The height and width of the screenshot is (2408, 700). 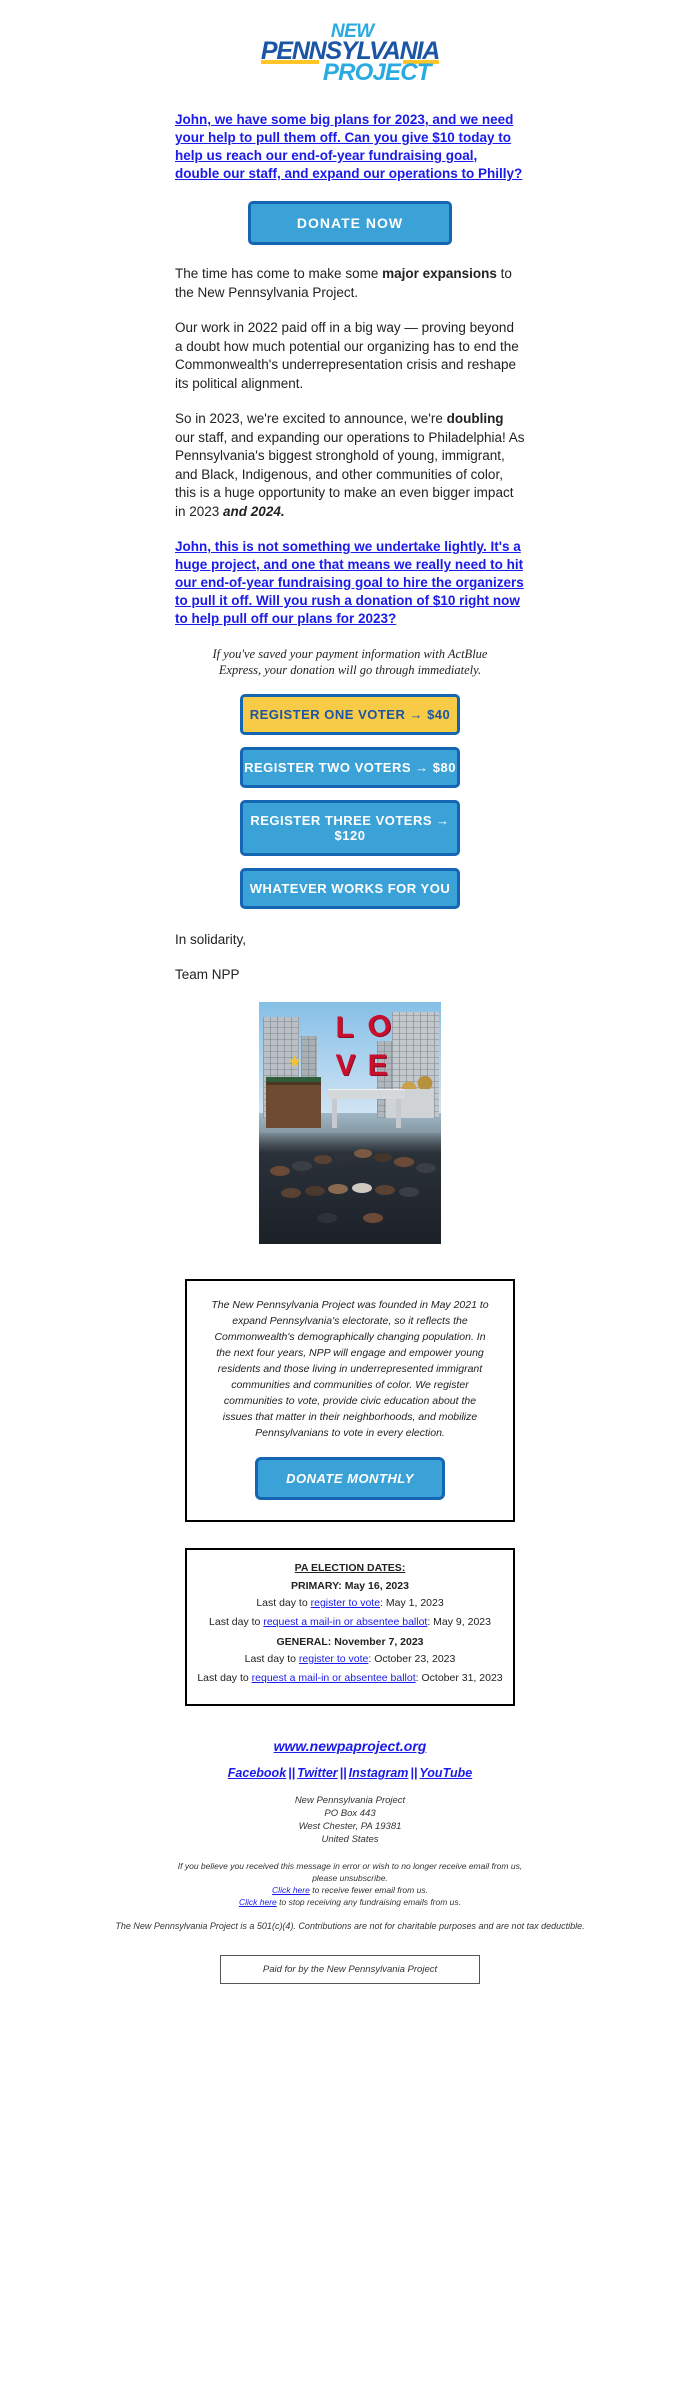 What do you see at coordinates (345, 1603) in the screenshot?
I see `primary-register-link: register to vote` at bounding box center [345, 1603].